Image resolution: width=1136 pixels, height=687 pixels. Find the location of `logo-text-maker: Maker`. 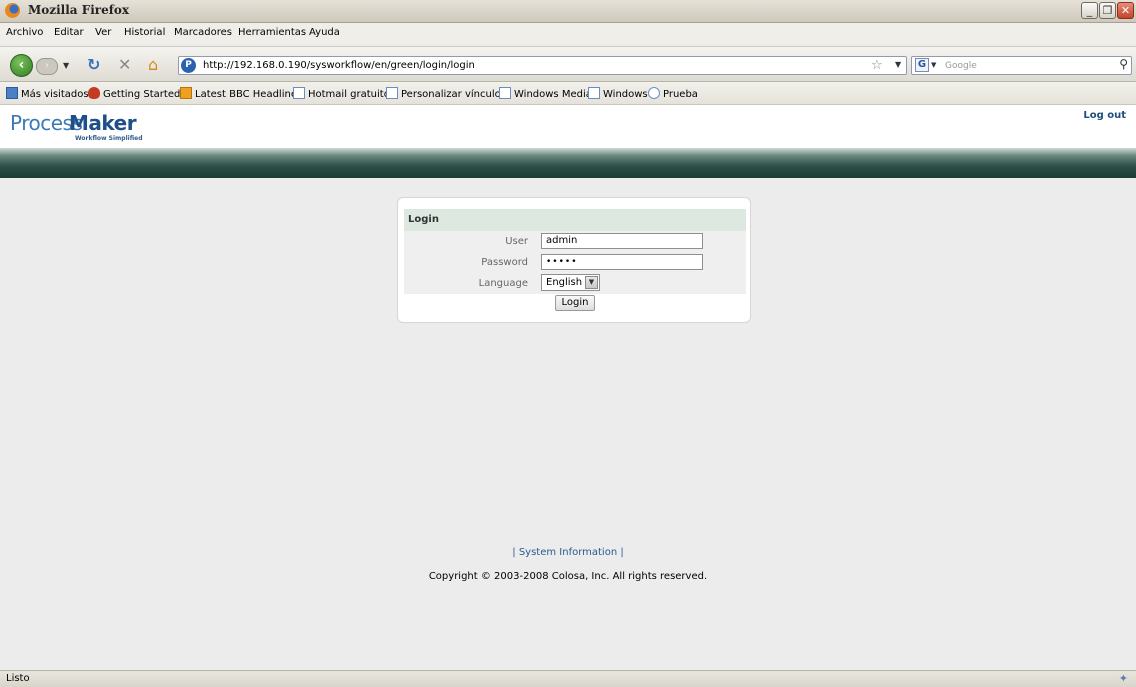

logo-text-maker: Maker is located at coordinates (103, 123).